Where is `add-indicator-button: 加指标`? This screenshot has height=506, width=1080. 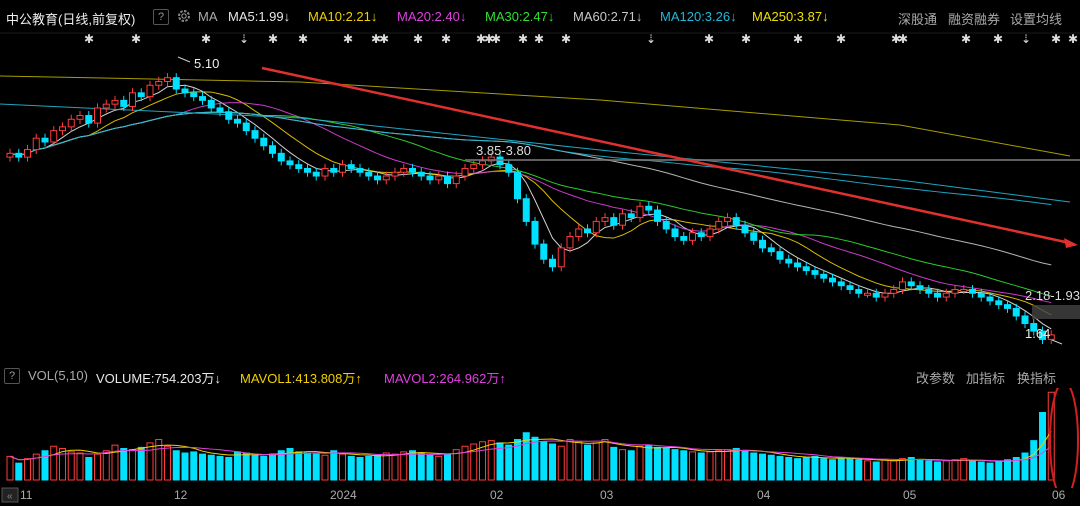
add-indicator-button: 加指标 is located at coordinates (985, 377).